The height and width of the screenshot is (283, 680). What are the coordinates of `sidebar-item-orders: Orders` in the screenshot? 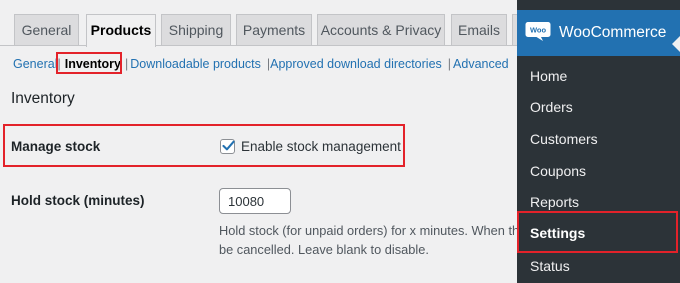 It's located at (598, 107).